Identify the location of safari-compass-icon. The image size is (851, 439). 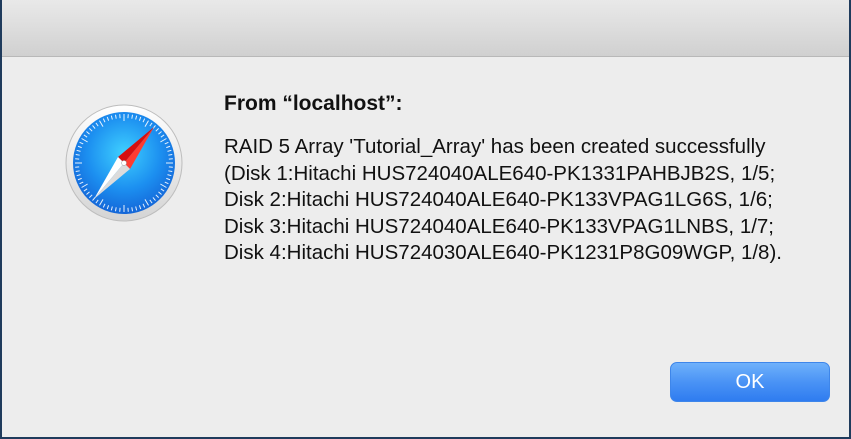
(124, 163).